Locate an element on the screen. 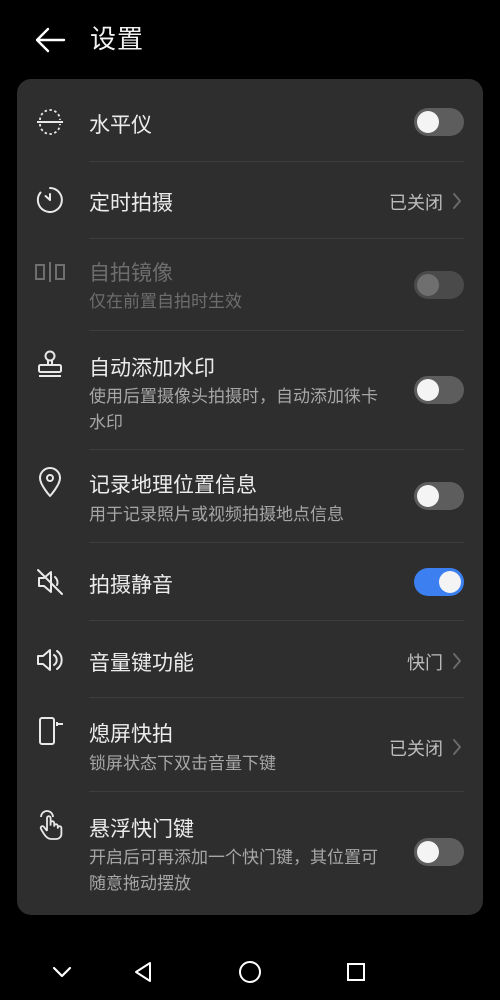 The width and height of the screenshot is (500, 1000). back-triangle-icon is located at coordinates (143, 972).